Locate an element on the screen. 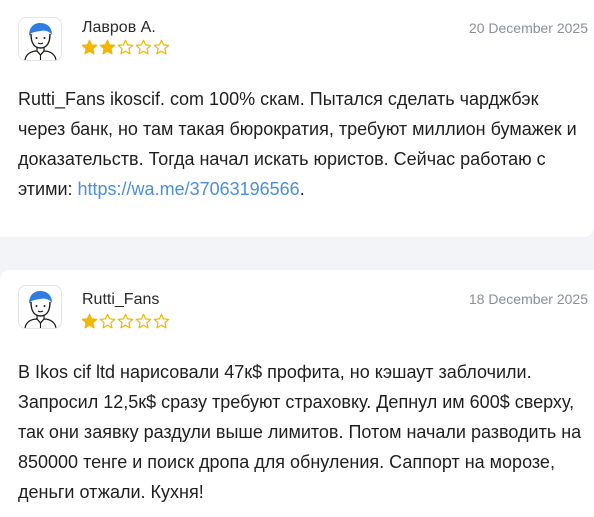 Image resolution: width=594 pixels, height=517 pixels. review-author: Rutti_Fans is located at coordinates (121, 299).